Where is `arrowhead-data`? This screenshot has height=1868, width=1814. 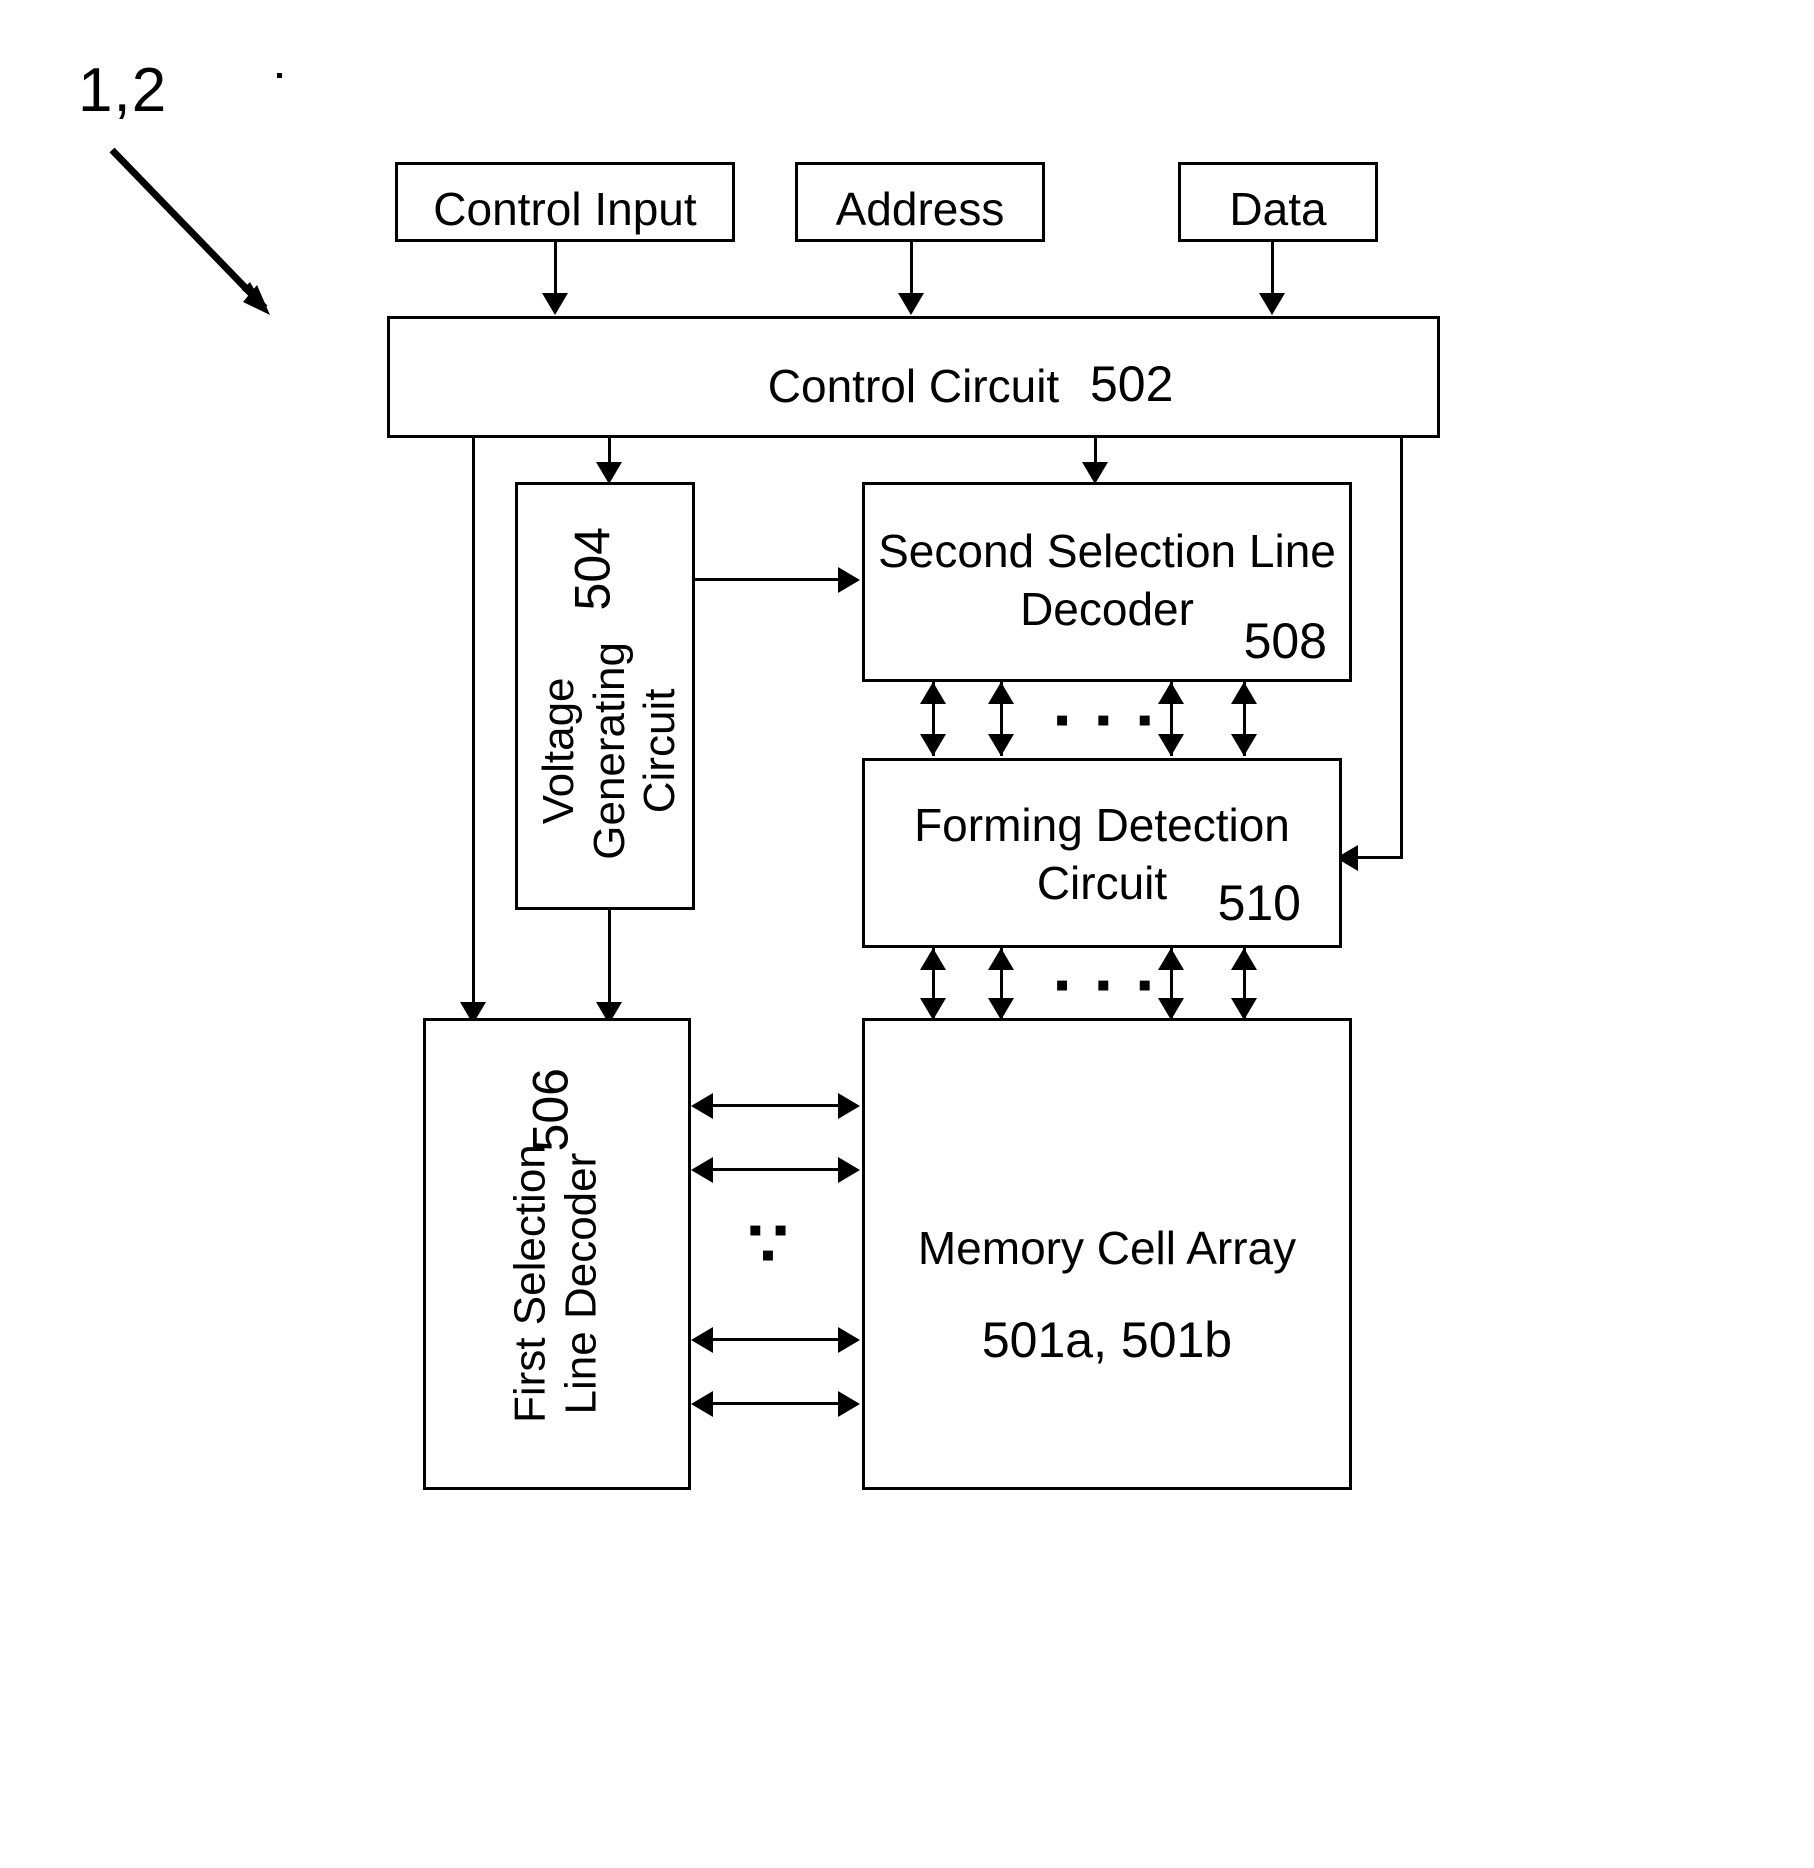 arrowhead-data is located at coordinates (1272, 304).